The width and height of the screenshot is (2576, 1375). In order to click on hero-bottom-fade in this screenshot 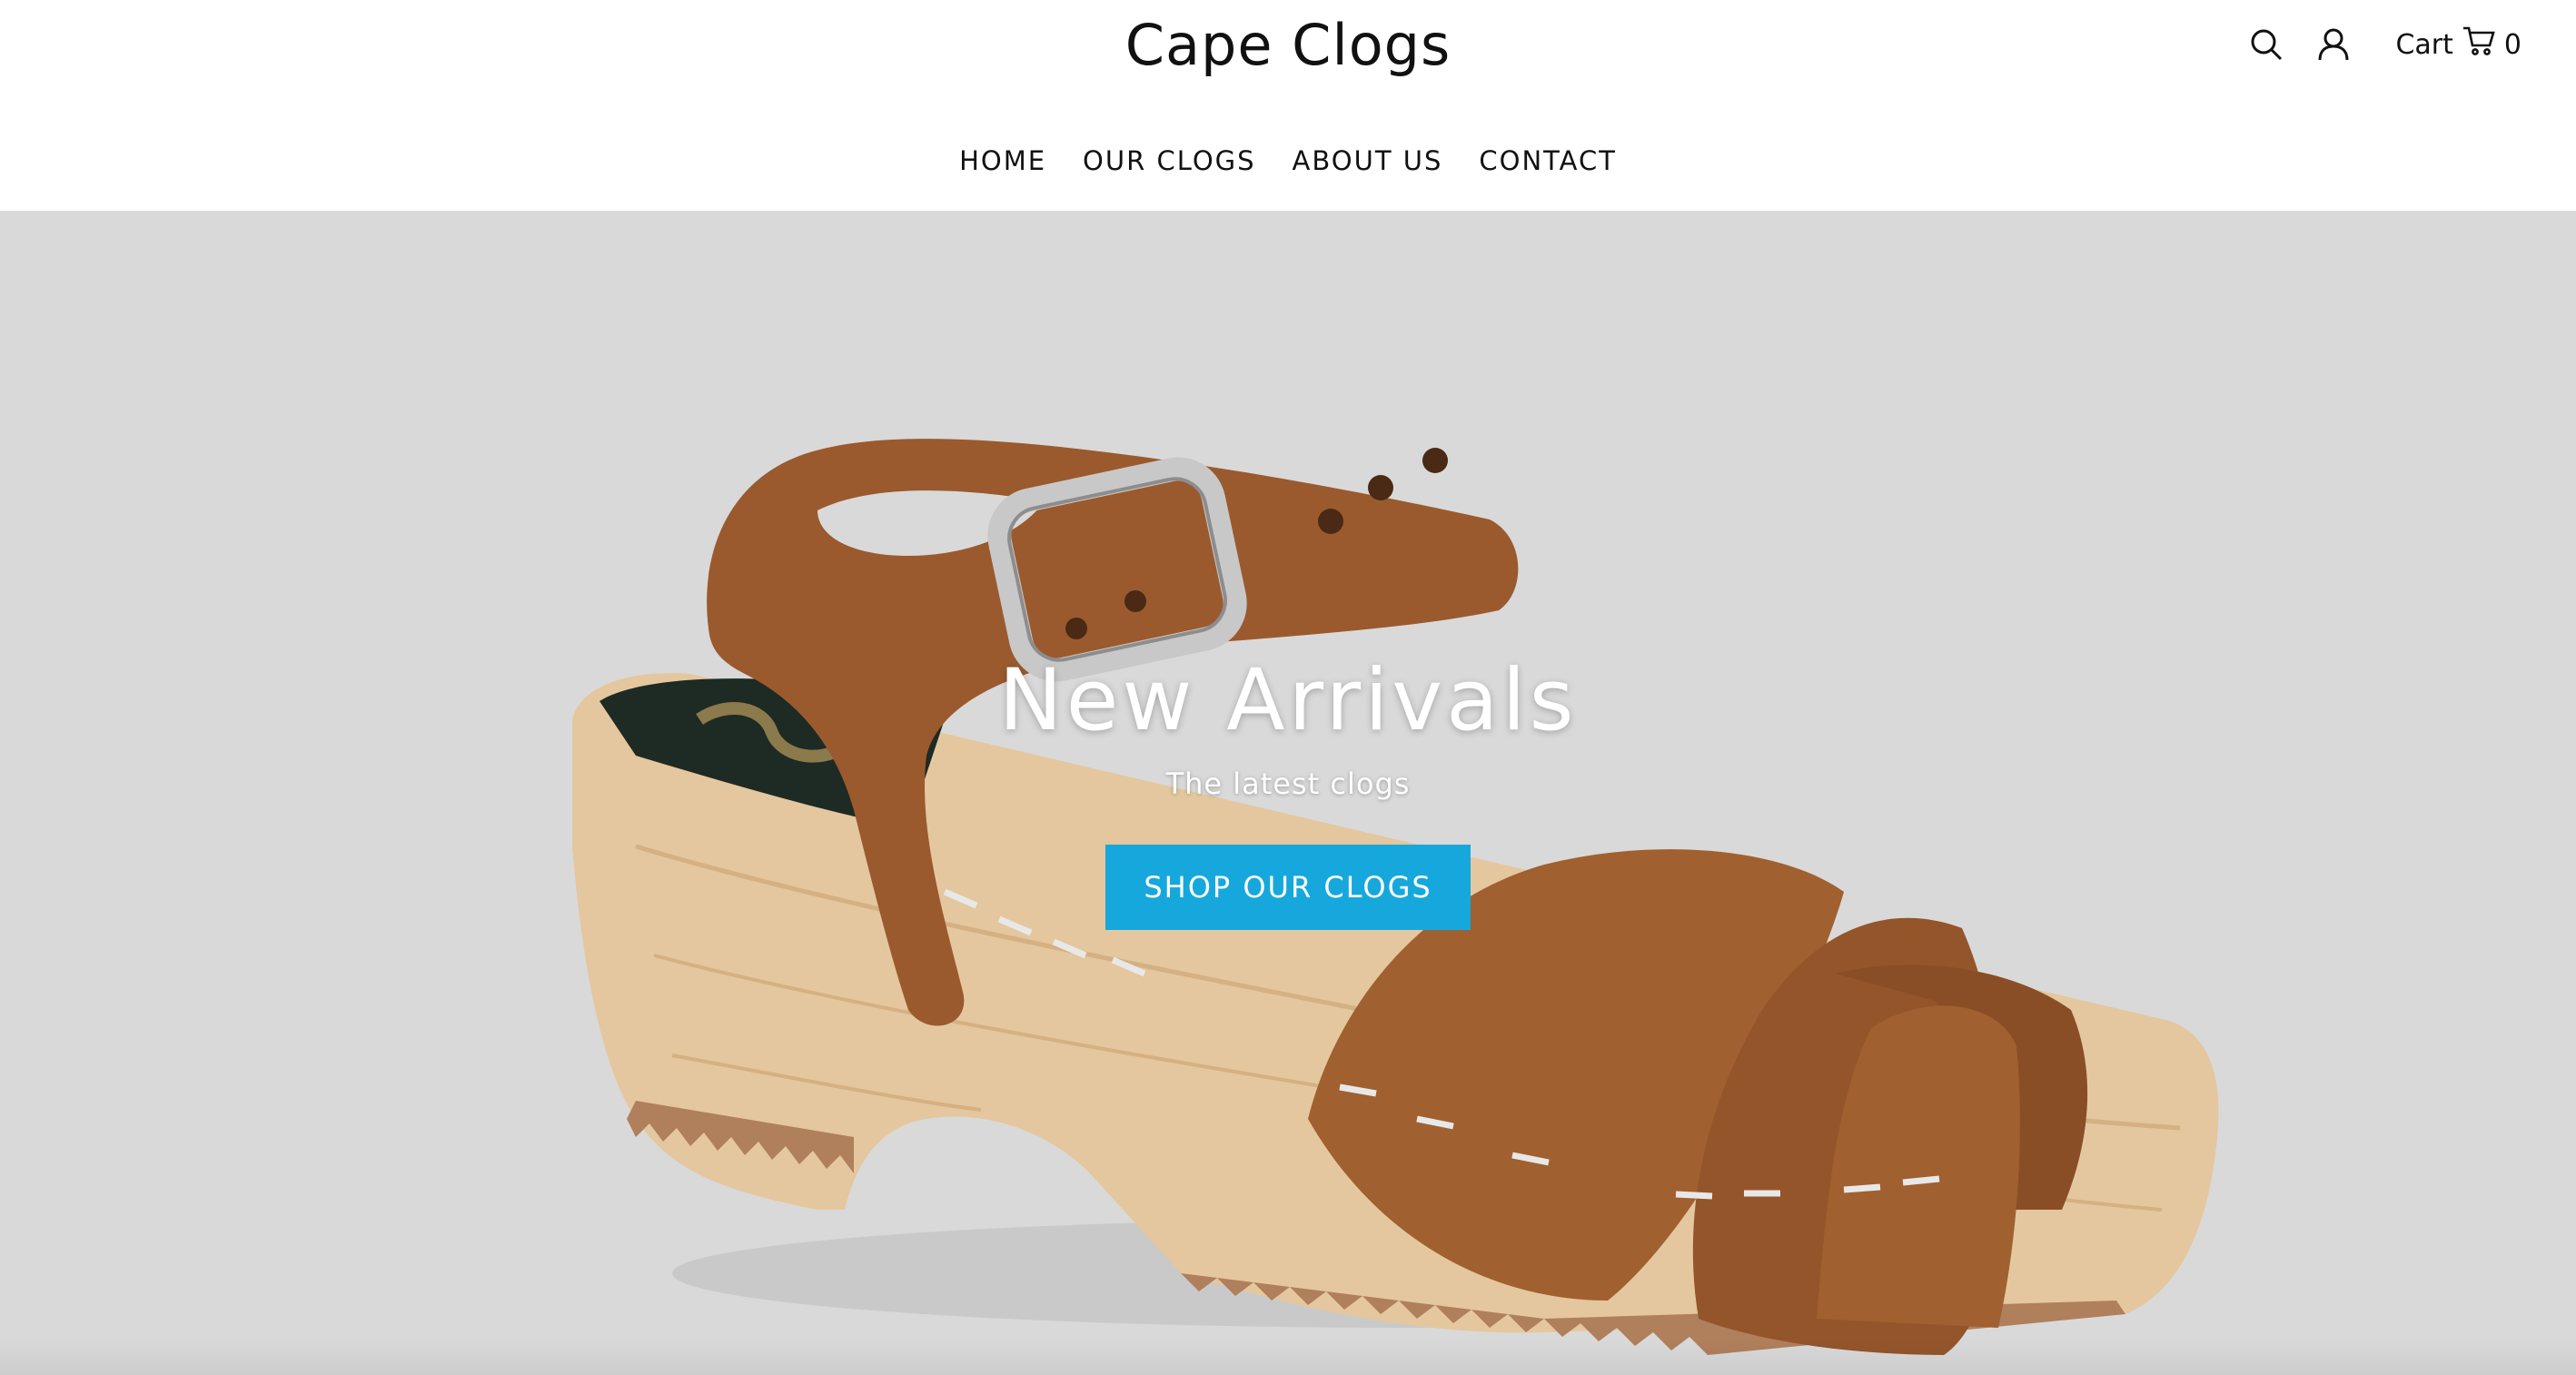, I will do `click(1288, 1357)`.